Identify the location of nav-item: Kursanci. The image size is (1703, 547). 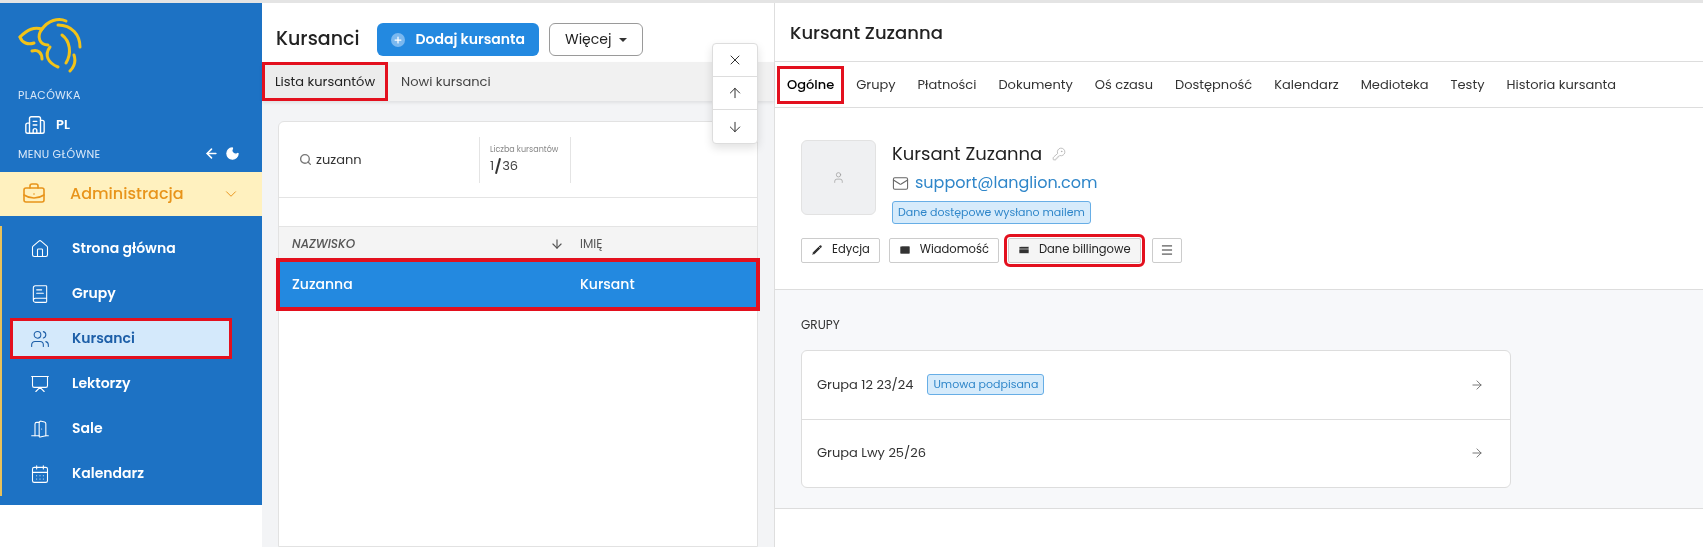
(121, 338).